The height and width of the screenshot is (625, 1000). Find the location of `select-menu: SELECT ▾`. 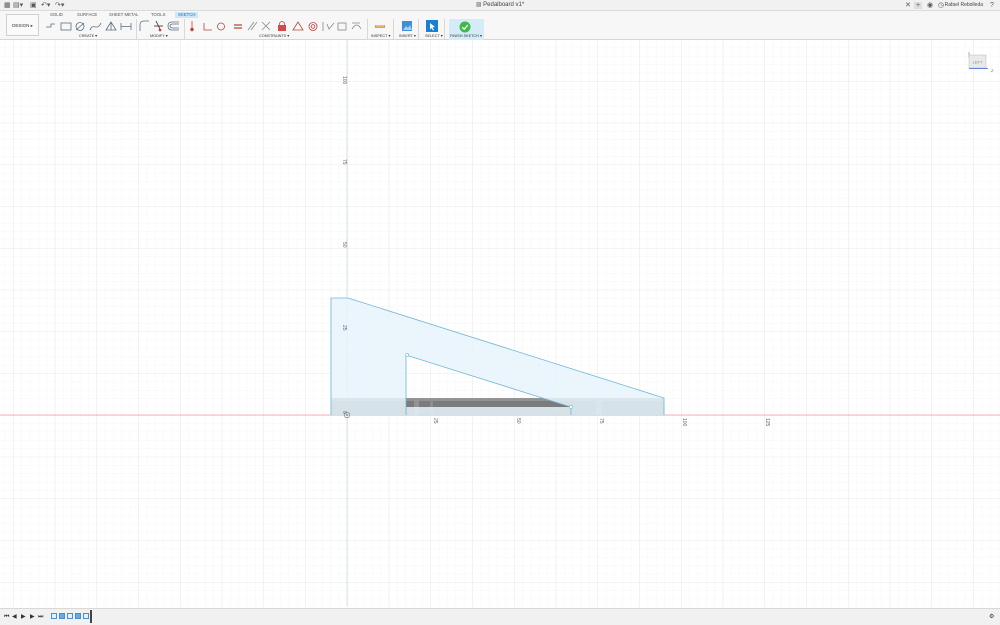

select-menu: SELECT ▾ is located at coordinates (434, 36).